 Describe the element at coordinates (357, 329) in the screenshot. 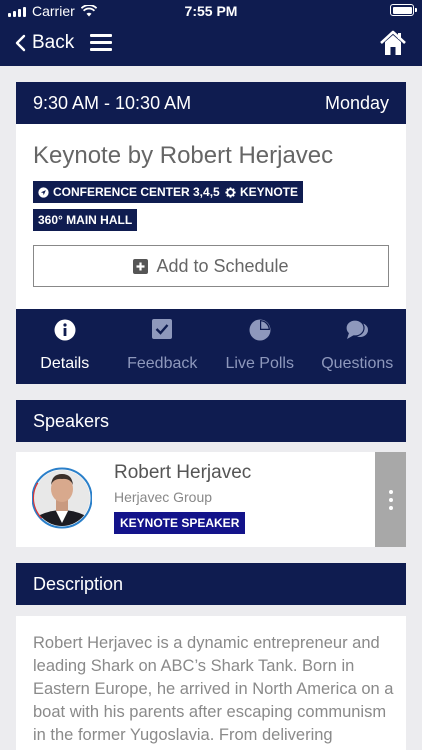

I see `chat-bubbles-icon` at that location.